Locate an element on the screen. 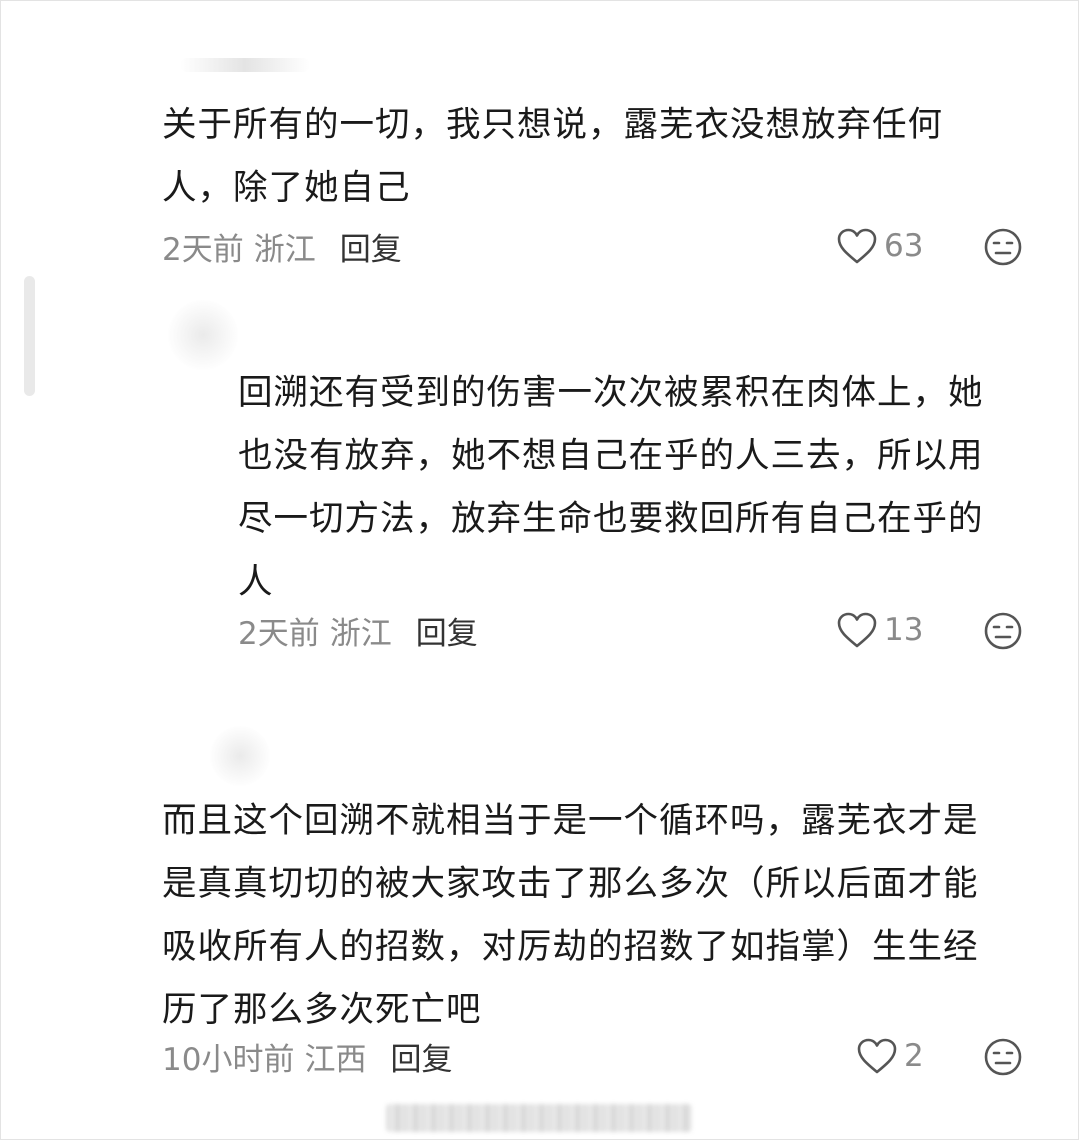  comment-time: 10小时前 is located at coordinates (228, 1059).